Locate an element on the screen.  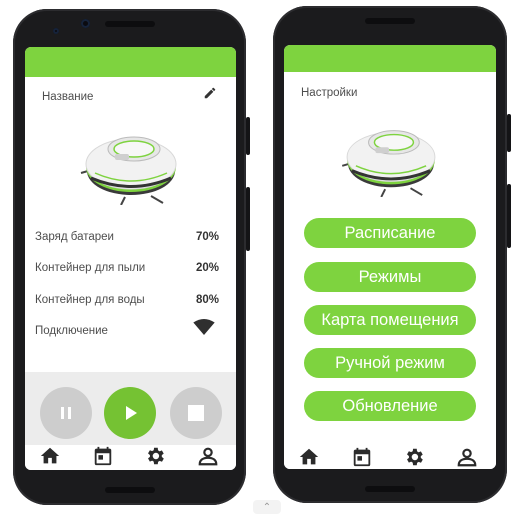
control-panel is located at coordinates (130, 408).